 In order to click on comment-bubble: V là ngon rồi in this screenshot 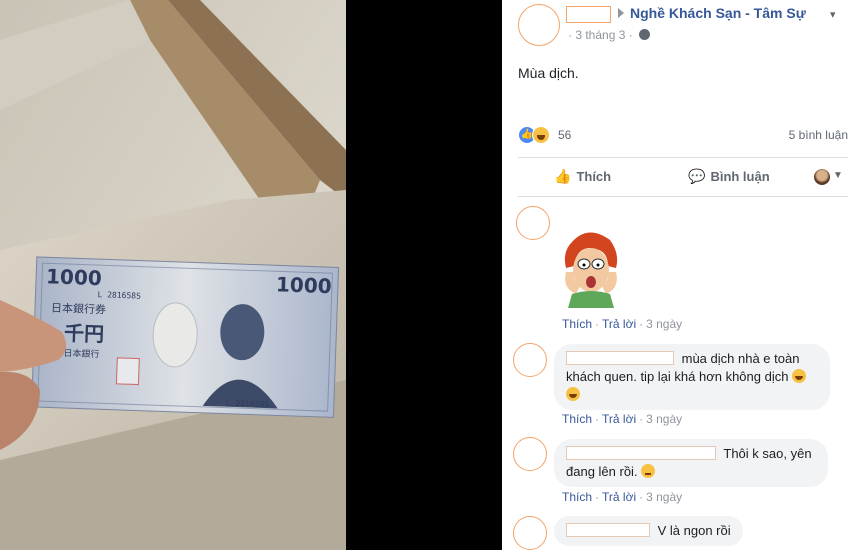, I will do `click(648, 531)`.